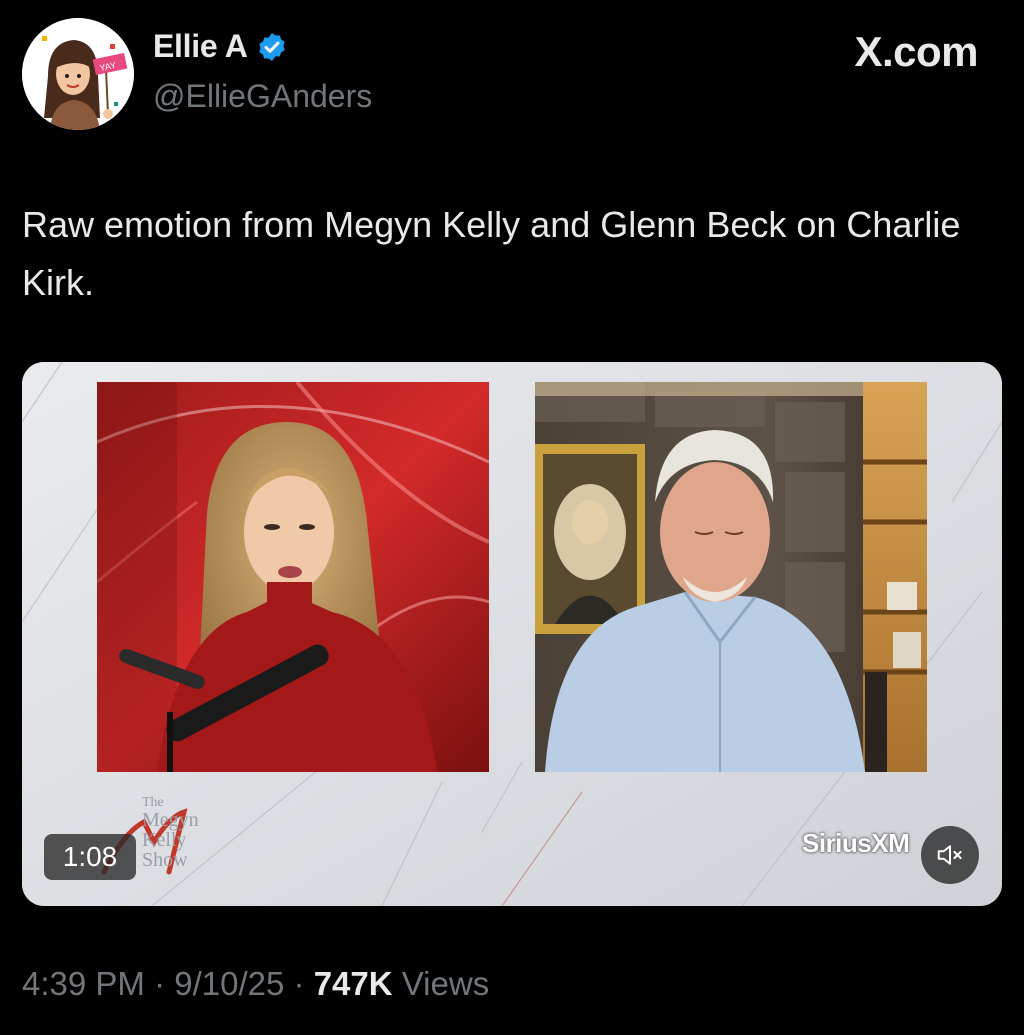  I want to click on speaker-muted-icon, so click(949, 855).